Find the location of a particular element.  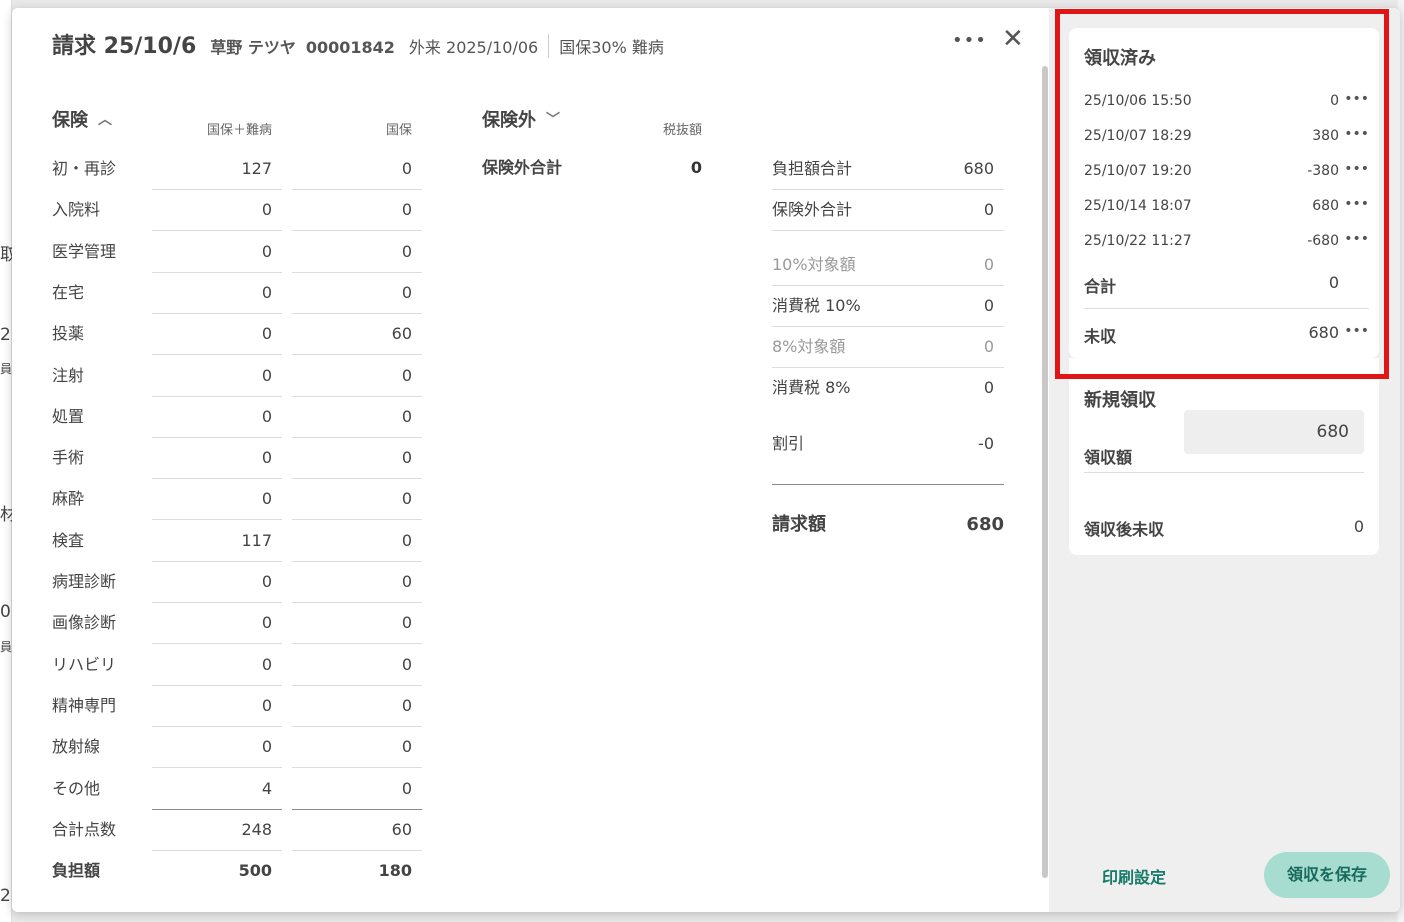

row-label: 在宅 is located at coordinates (68, 292).